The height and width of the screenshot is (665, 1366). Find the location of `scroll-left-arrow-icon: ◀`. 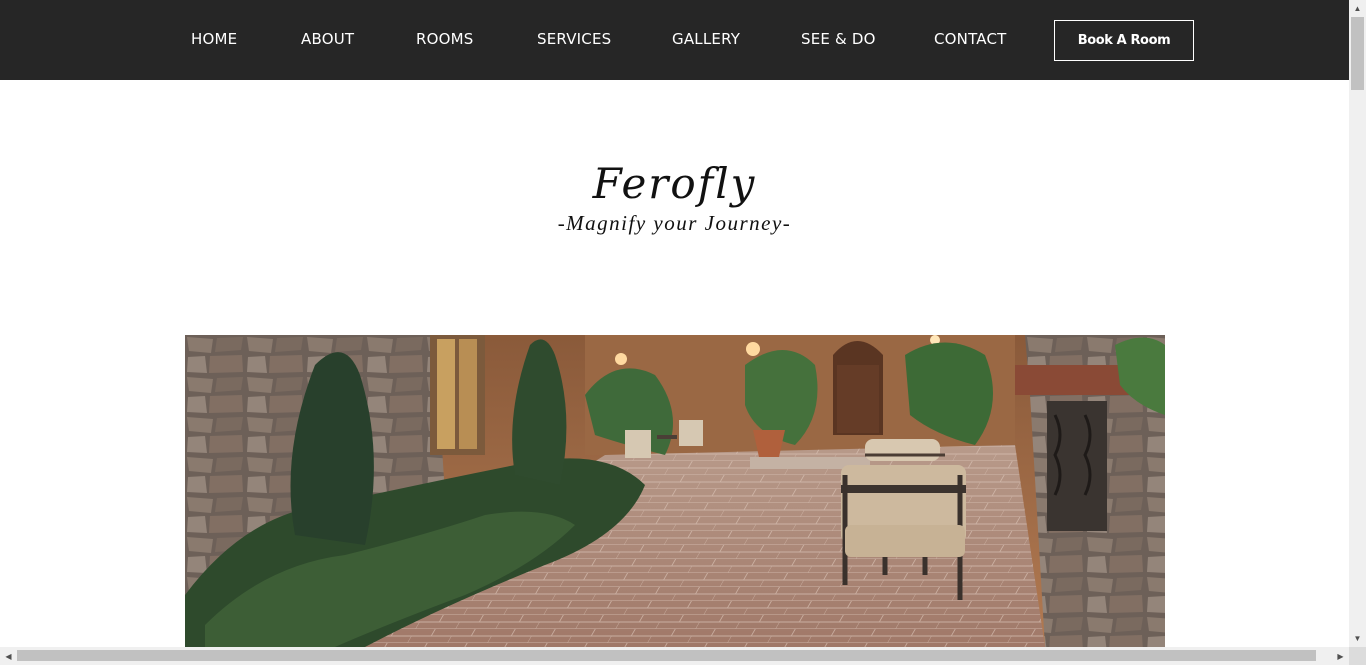

scroll-left-arrow-icon: ◀ is located at coordinates (8, 656).